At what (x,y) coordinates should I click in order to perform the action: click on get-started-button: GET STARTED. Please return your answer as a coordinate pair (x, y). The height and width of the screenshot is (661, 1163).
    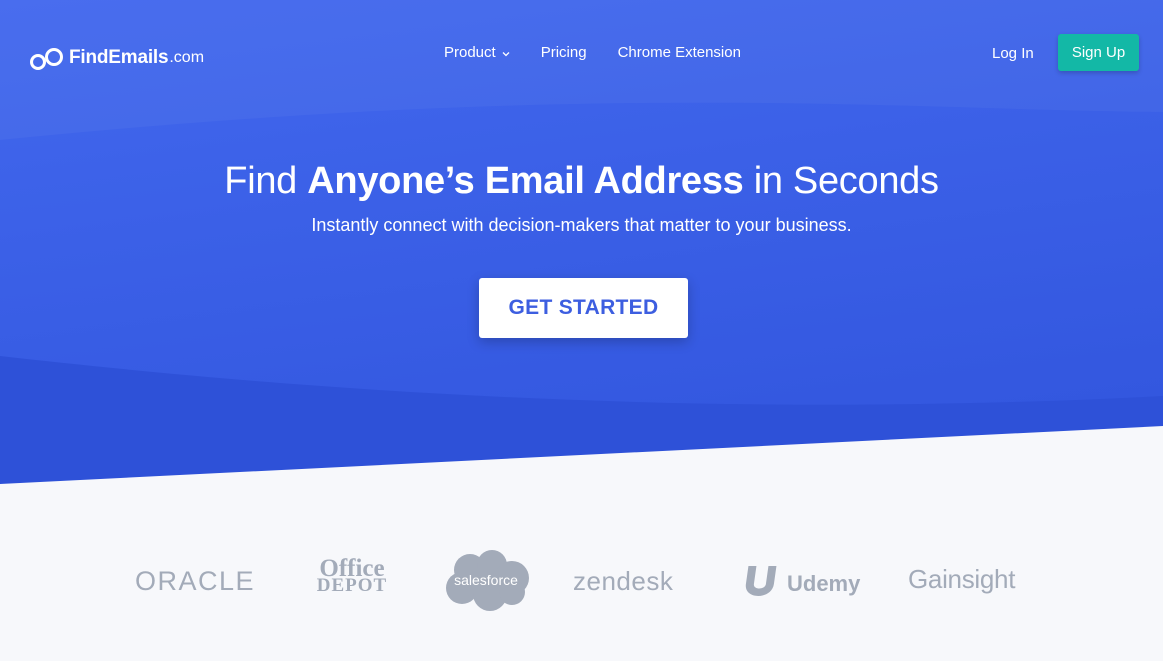
    Looking at the image, I should click on (583, 308).